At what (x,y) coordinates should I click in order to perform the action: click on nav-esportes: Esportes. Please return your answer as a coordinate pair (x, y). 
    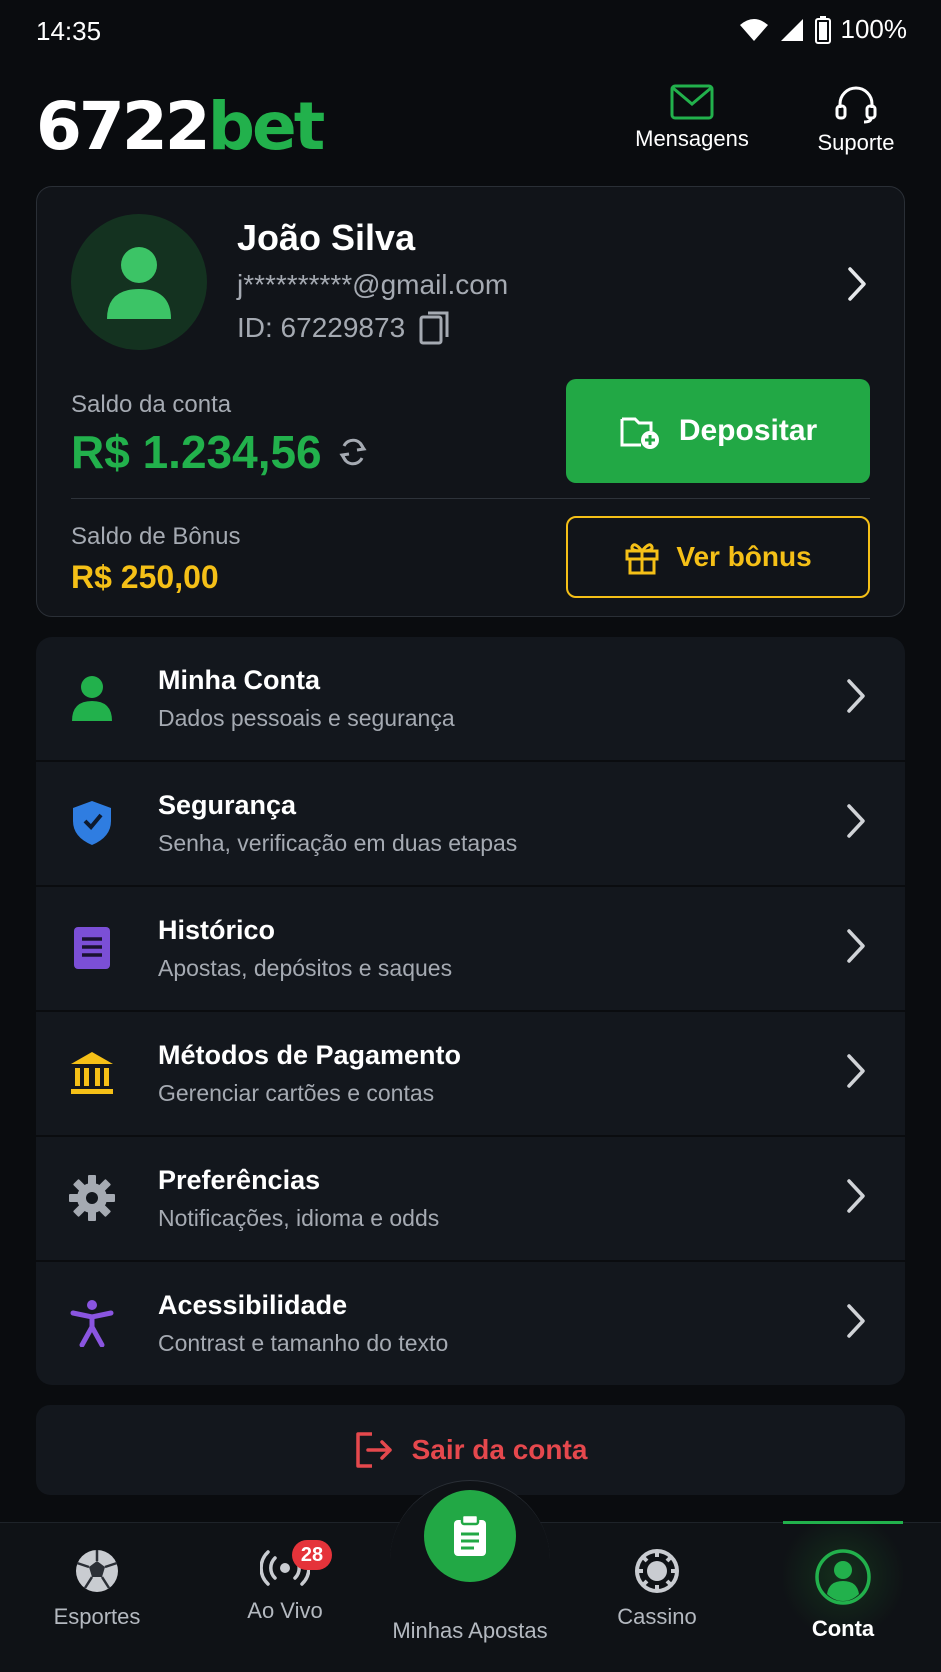
    Looking at the image, I should click on (97, 1589).